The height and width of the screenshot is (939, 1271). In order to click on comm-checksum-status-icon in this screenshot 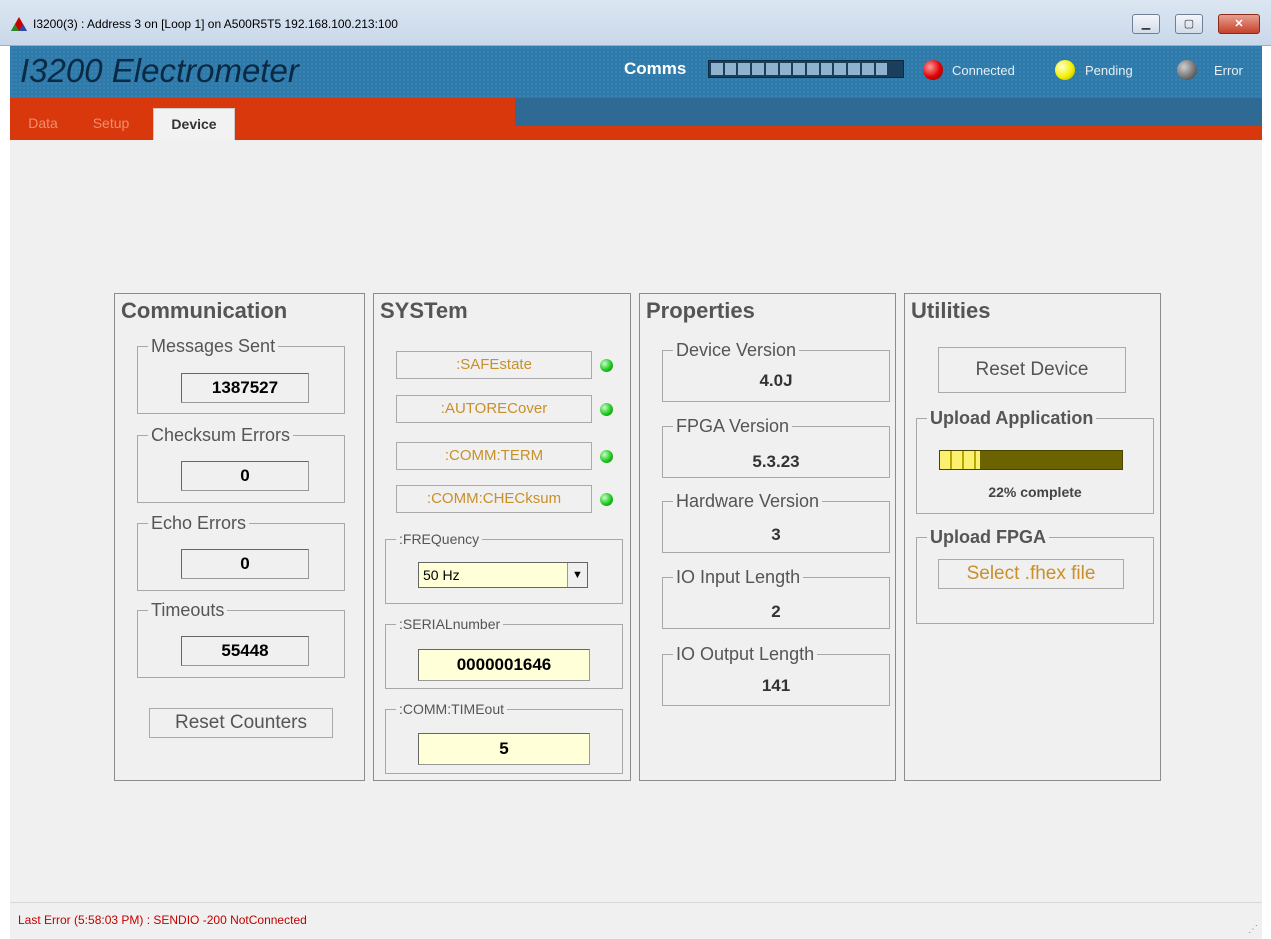, I will do `click(606, 499)`.